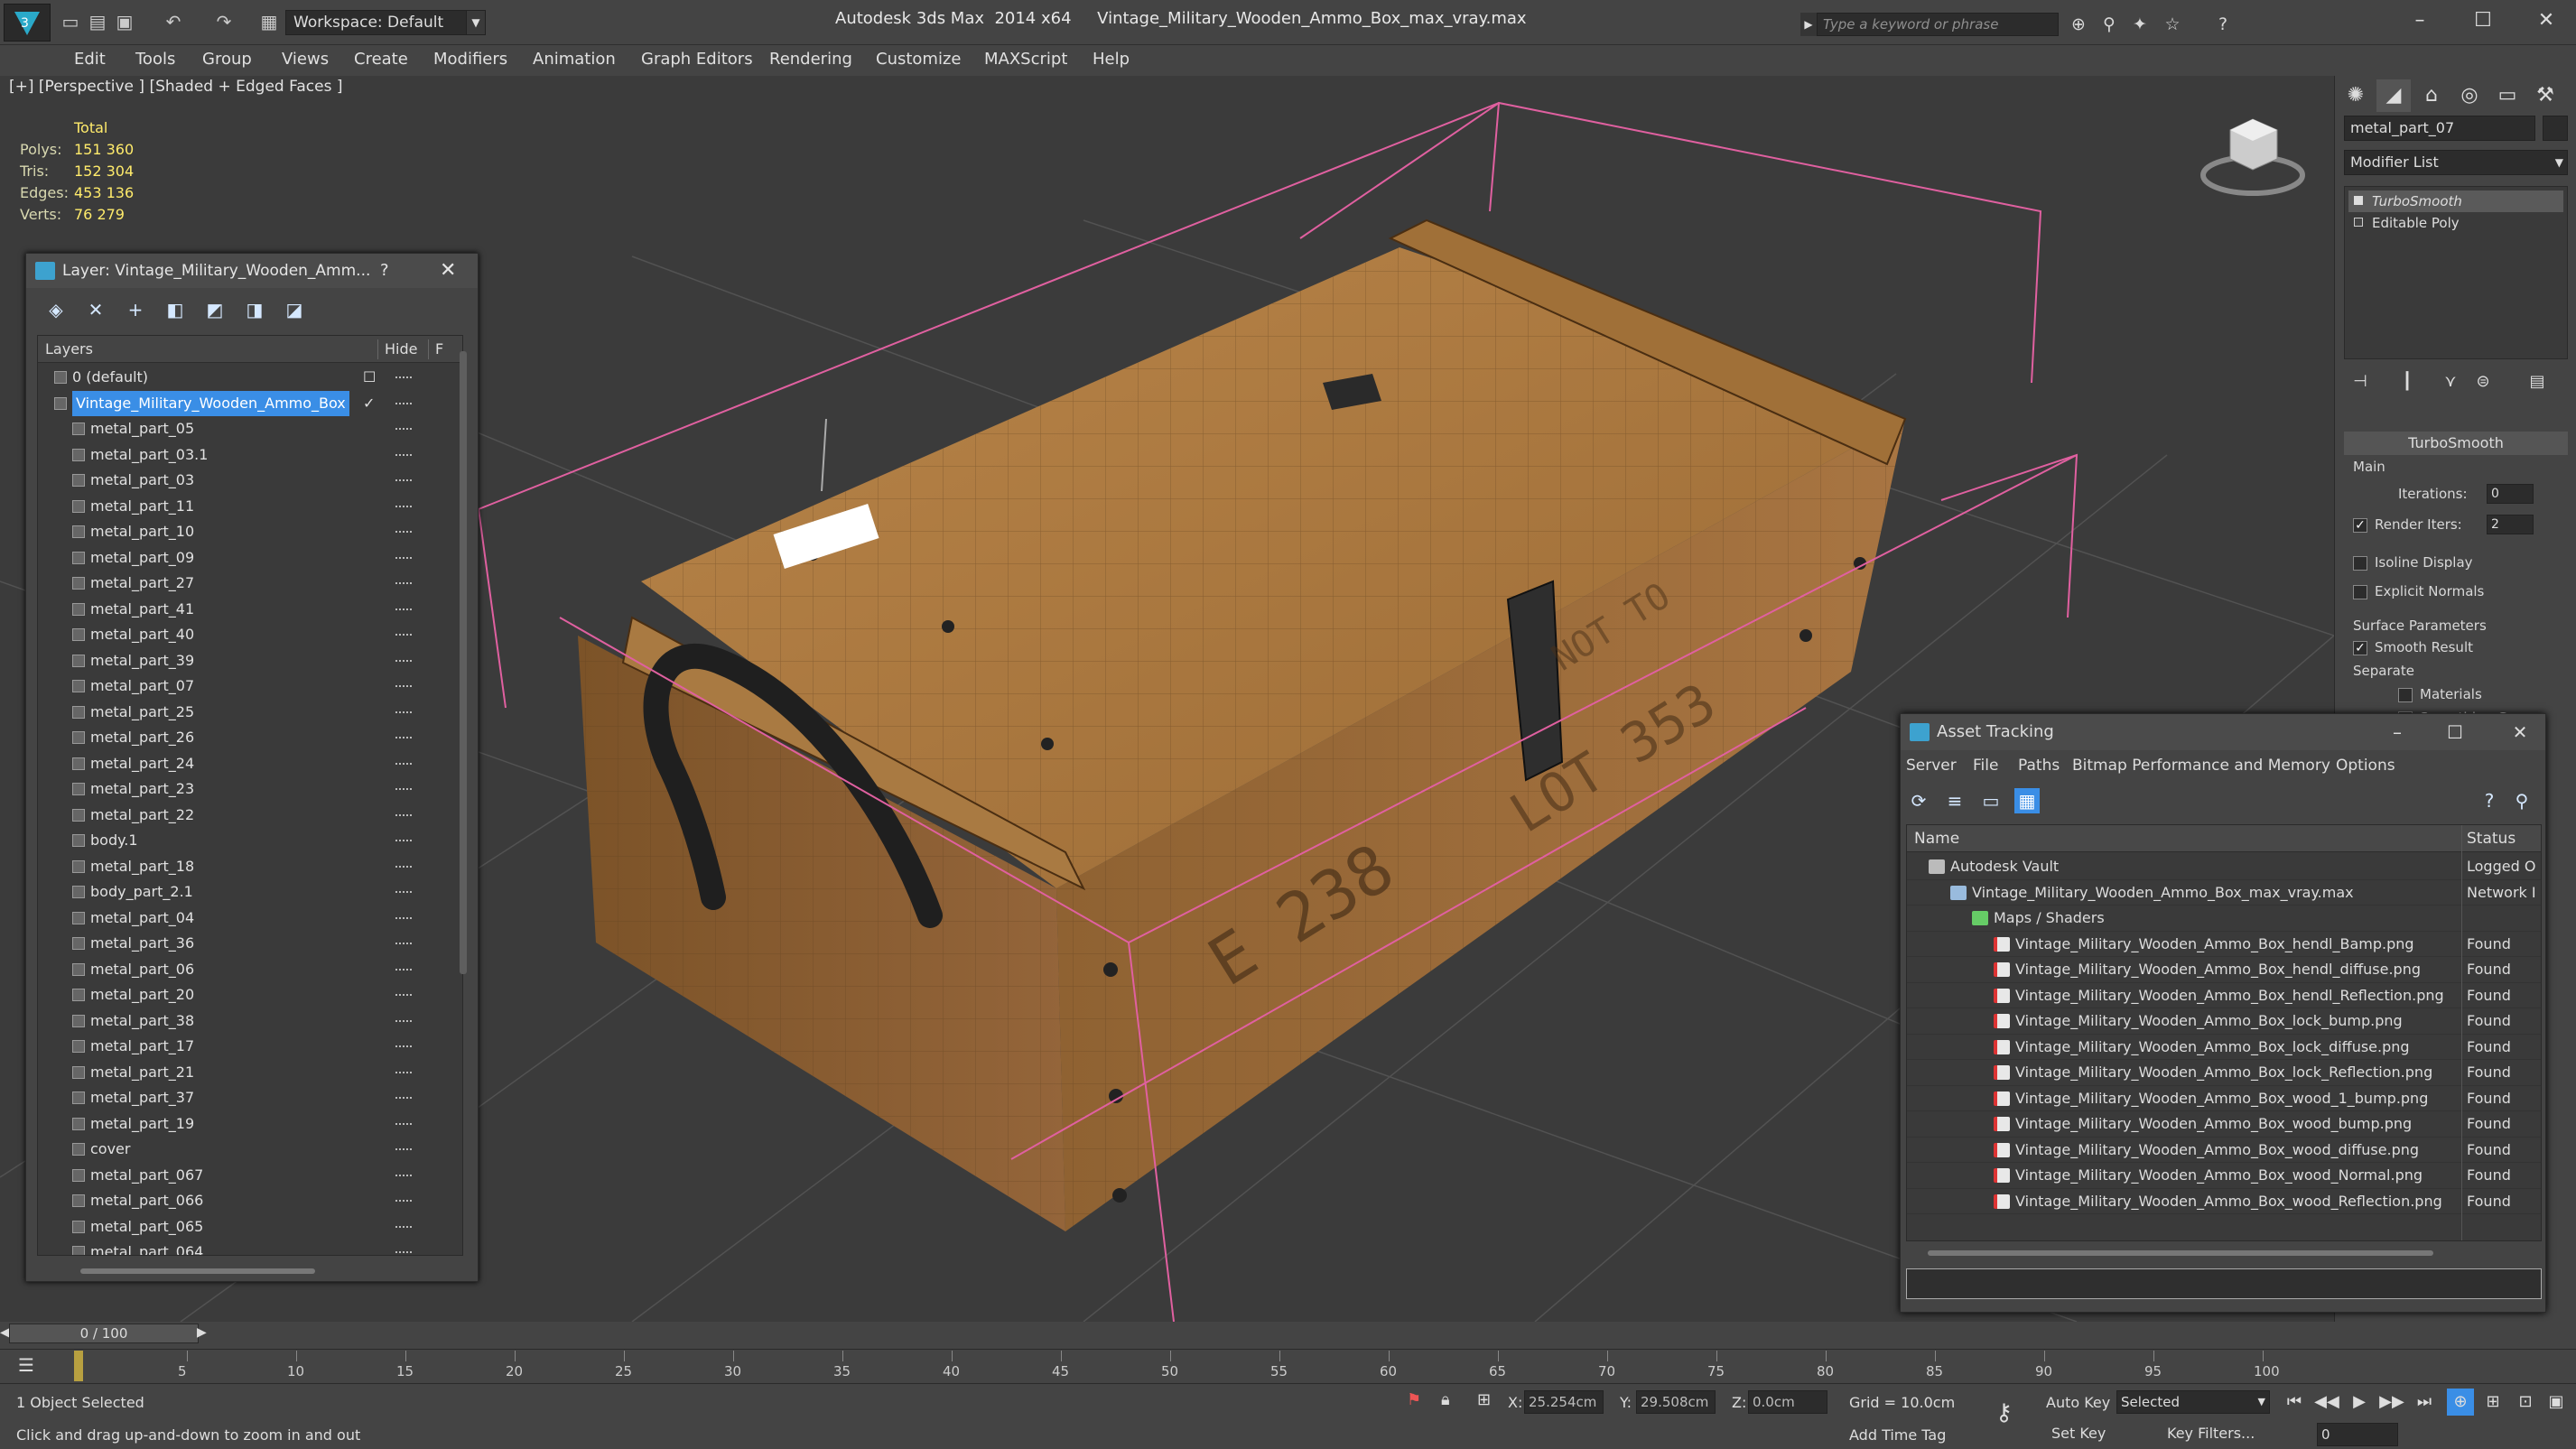  Describe the element at coordinates (245, 558) in the screenshot. I see `layer-row: metal_part_09` at that location.